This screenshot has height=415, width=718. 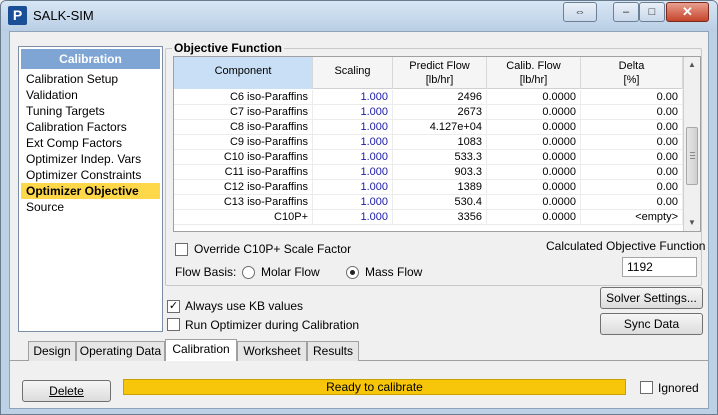 What do you see at coordinates (440, 217) in the screenshot?
I see `predict-flow-cell: 3356` at bounding box center [440, 217].